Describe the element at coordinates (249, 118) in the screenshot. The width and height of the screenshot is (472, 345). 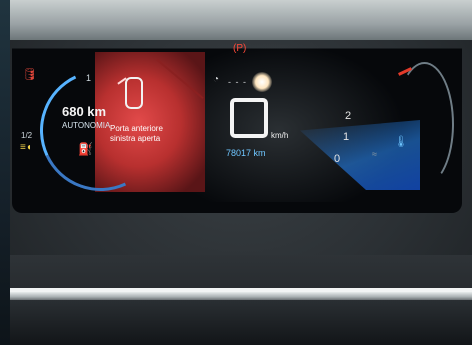
I see `speed-digit` at that location.